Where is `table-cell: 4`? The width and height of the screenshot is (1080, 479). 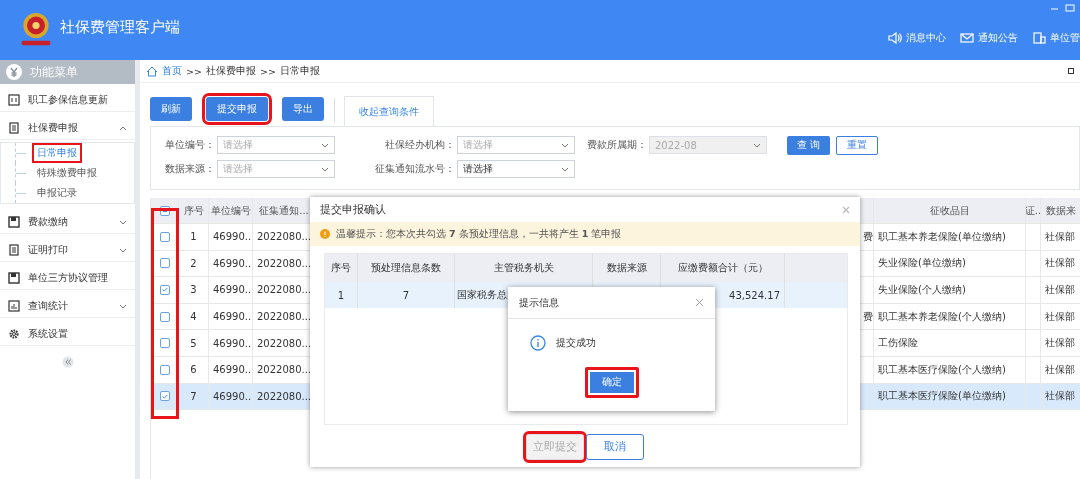 table-cell: 4 is located at coordinates (193, 317).